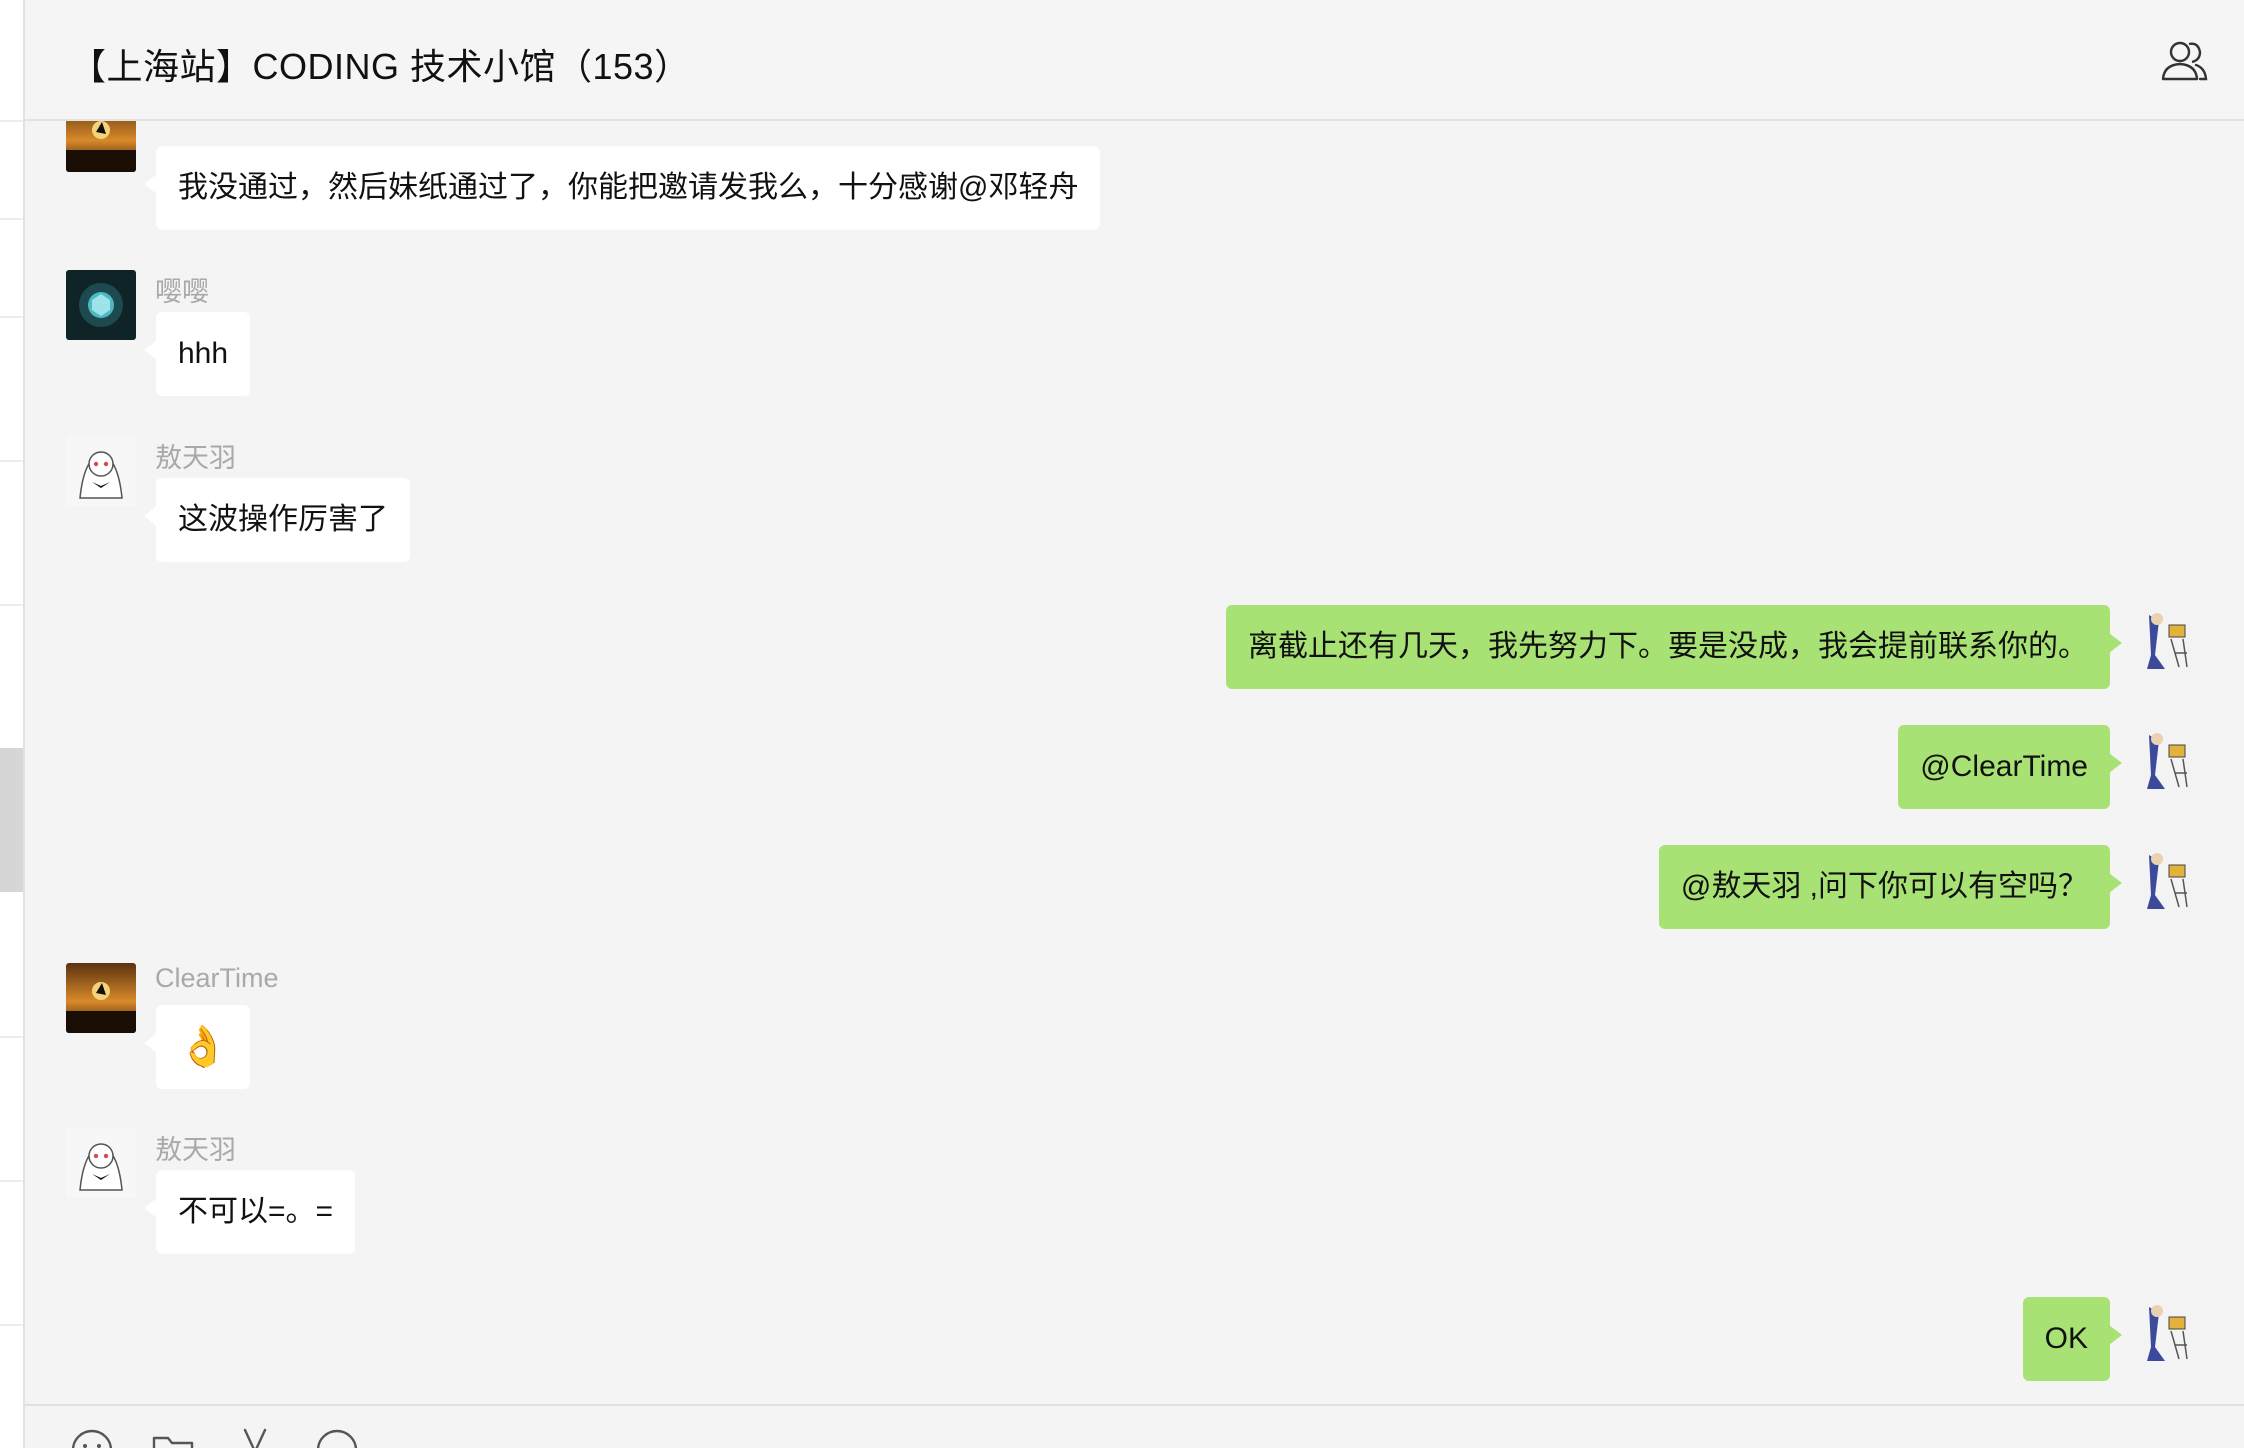 The width and height of the screenshot is (2244, 1448). I want to click on message-bubble: @ClearTime, so click(2010, 767).